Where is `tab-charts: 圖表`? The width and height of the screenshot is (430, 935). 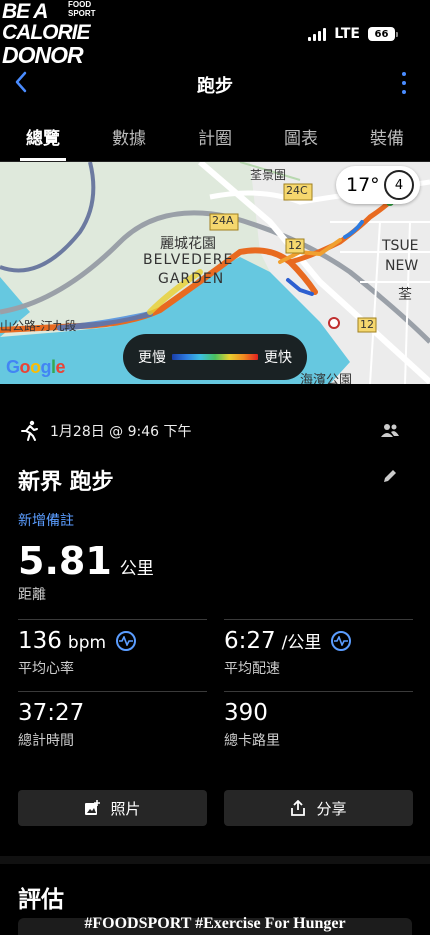
tab-charts: 圖表 is located at coordinates (301, 135).